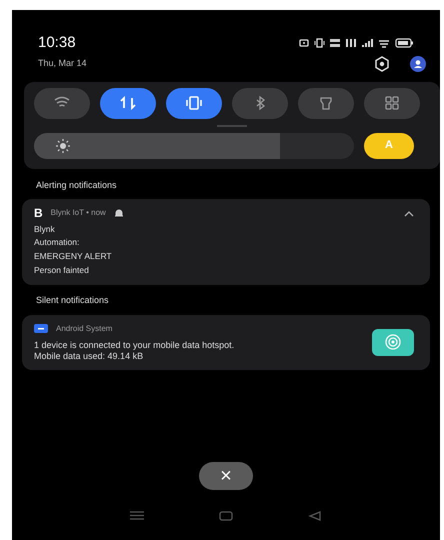 The height and width of the screenshot is (540, 444). Describe the element at coordinates (404, 43) in the screenshot. I see `battery-icon` at that location.